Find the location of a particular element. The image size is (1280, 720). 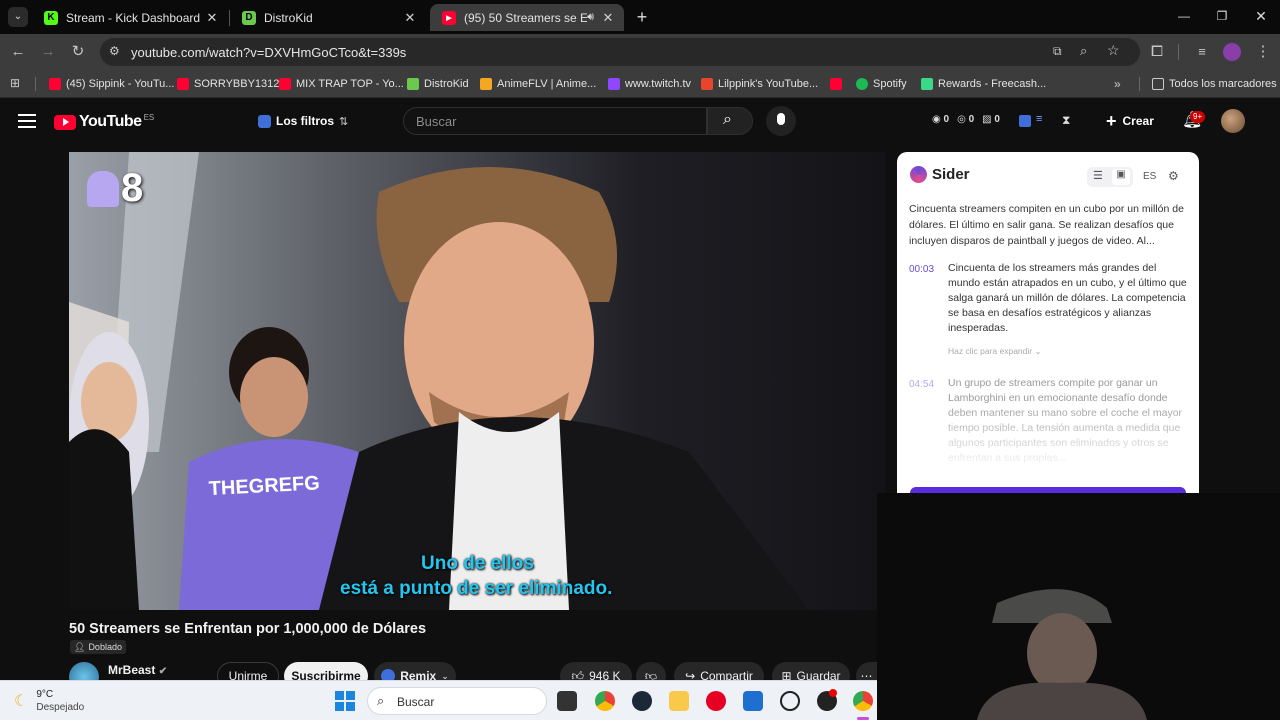

install-app-icon: ⧉ is located at coordinates (1057, 51).